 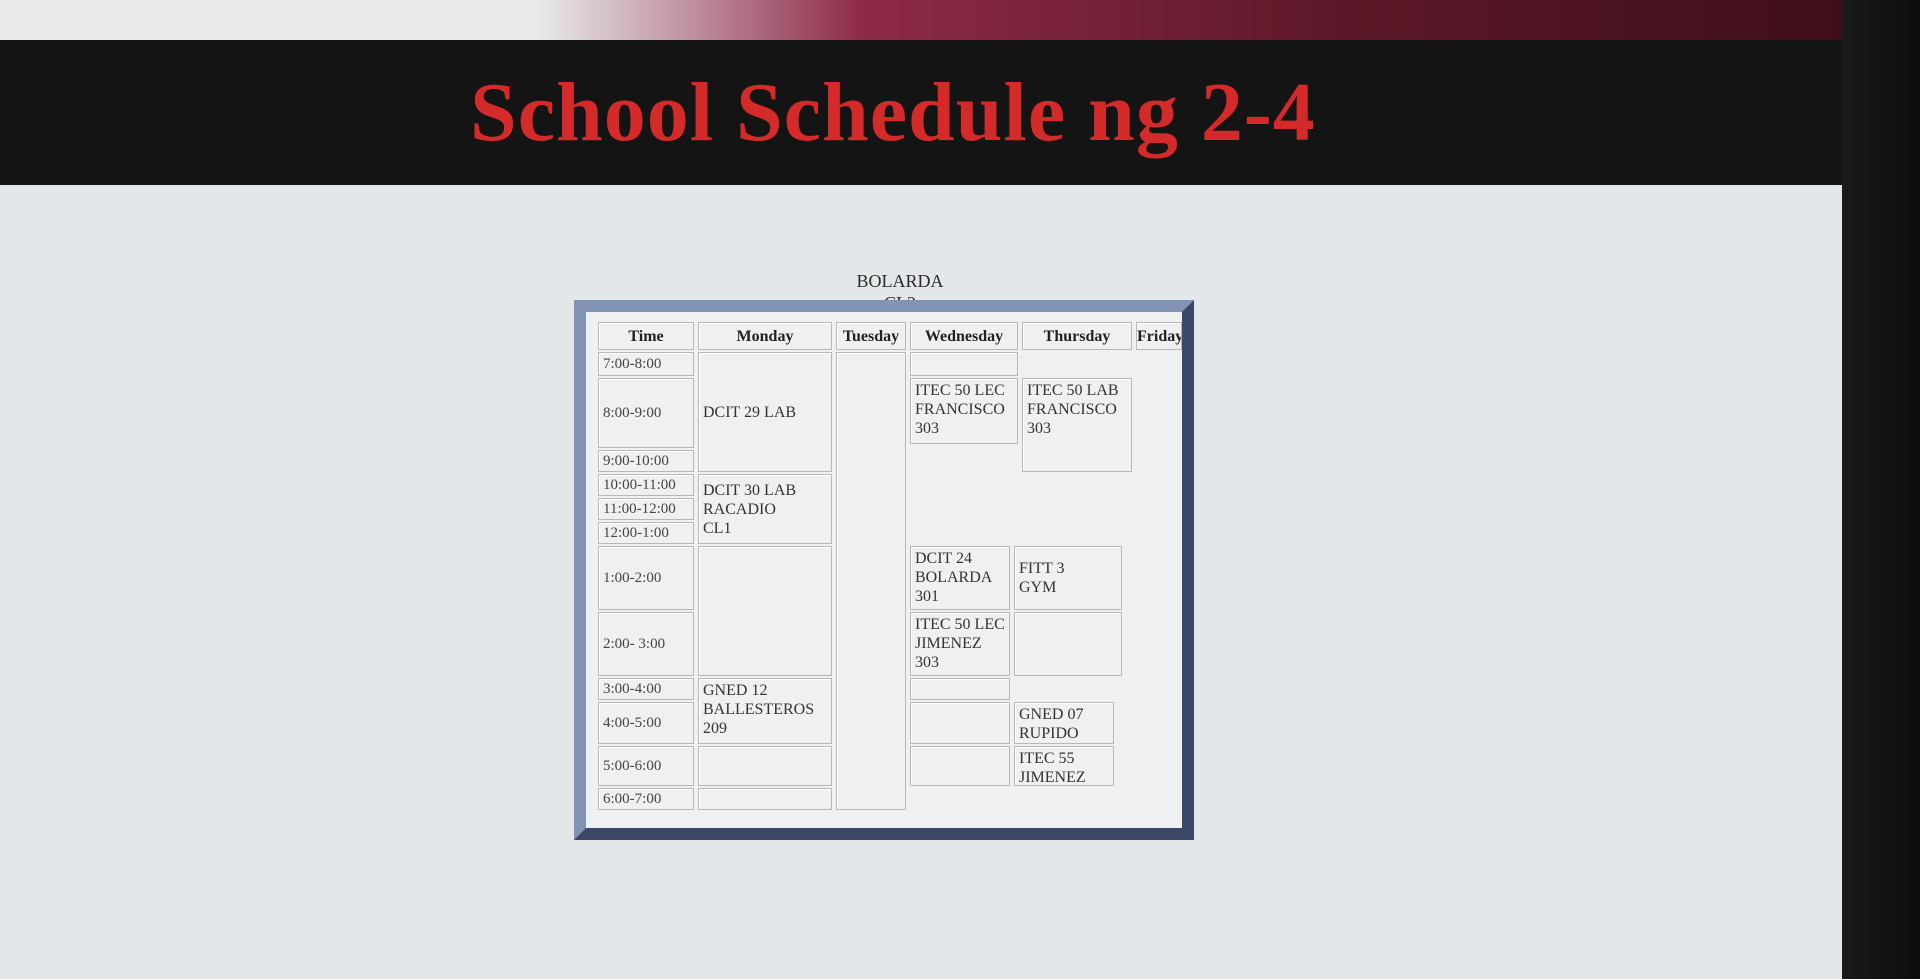 I want to click on time-slot: 1:00-2:00, so click(x=646, y=578).